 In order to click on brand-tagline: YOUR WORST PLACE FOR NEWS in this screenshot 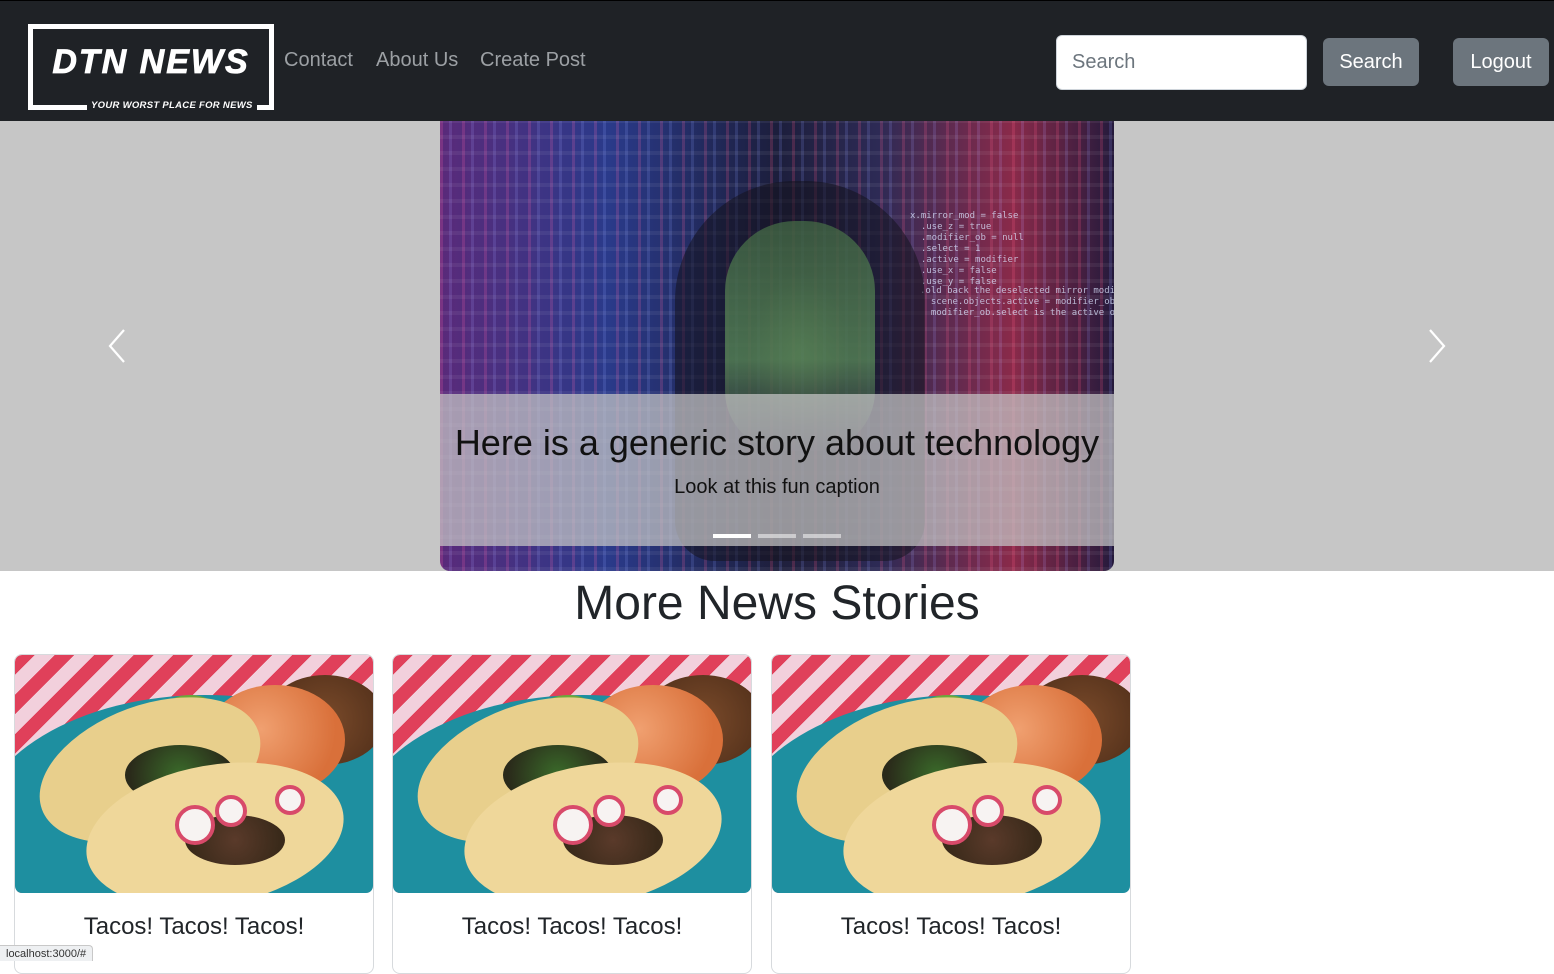, I will do `click(172, 105)`.